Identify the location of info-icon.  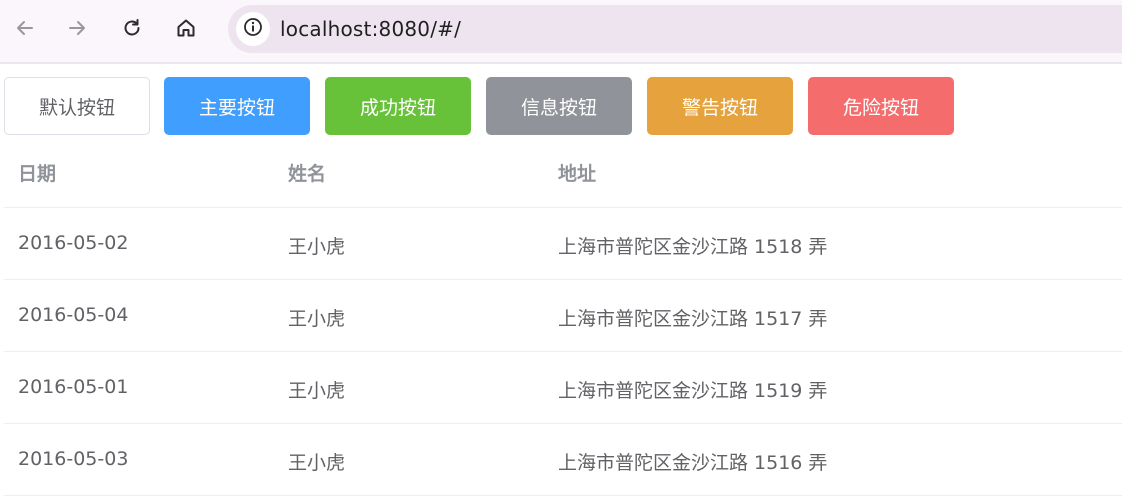
(253, 29).